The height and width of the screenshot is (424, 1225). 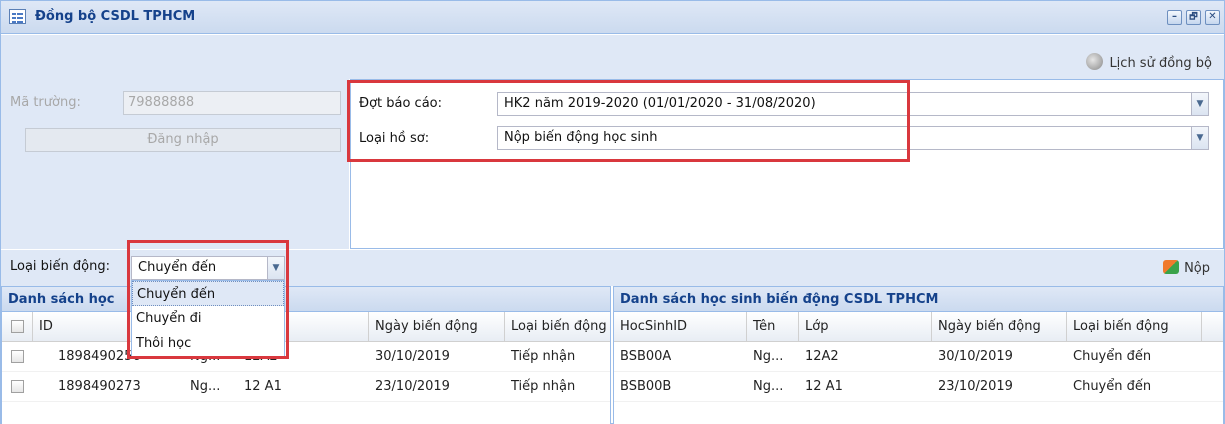 I want to click on submit-button: Nộp, so click(x=1186, y=268).